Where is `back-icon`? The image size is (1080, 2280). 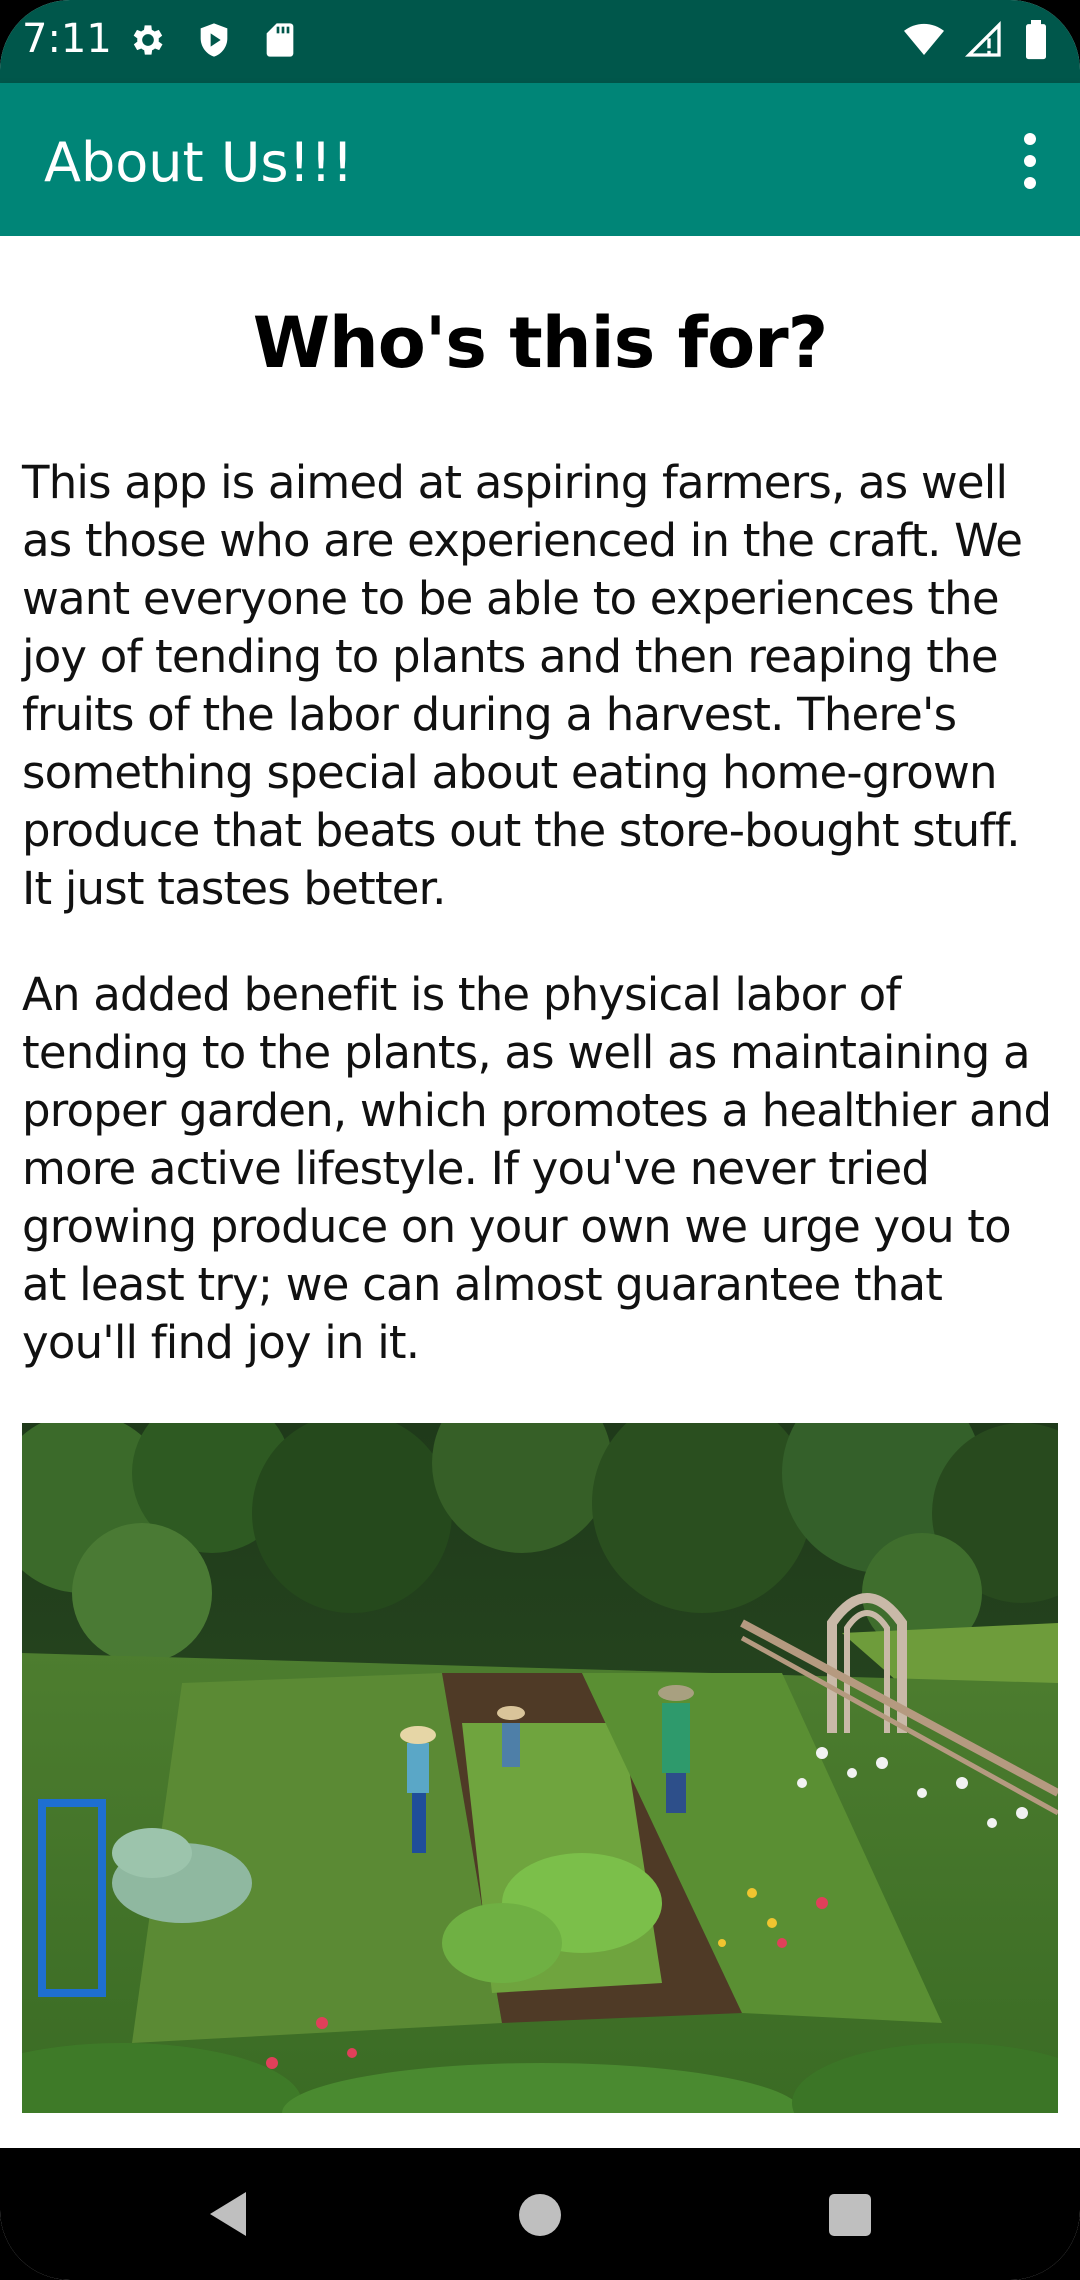
back-icon is located at coordinates (228, 2214).